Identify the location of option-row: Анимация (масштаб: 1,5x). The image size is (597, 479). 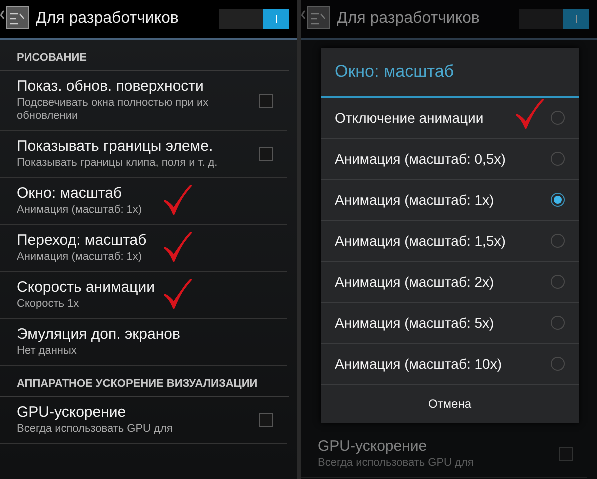
(450, 241).